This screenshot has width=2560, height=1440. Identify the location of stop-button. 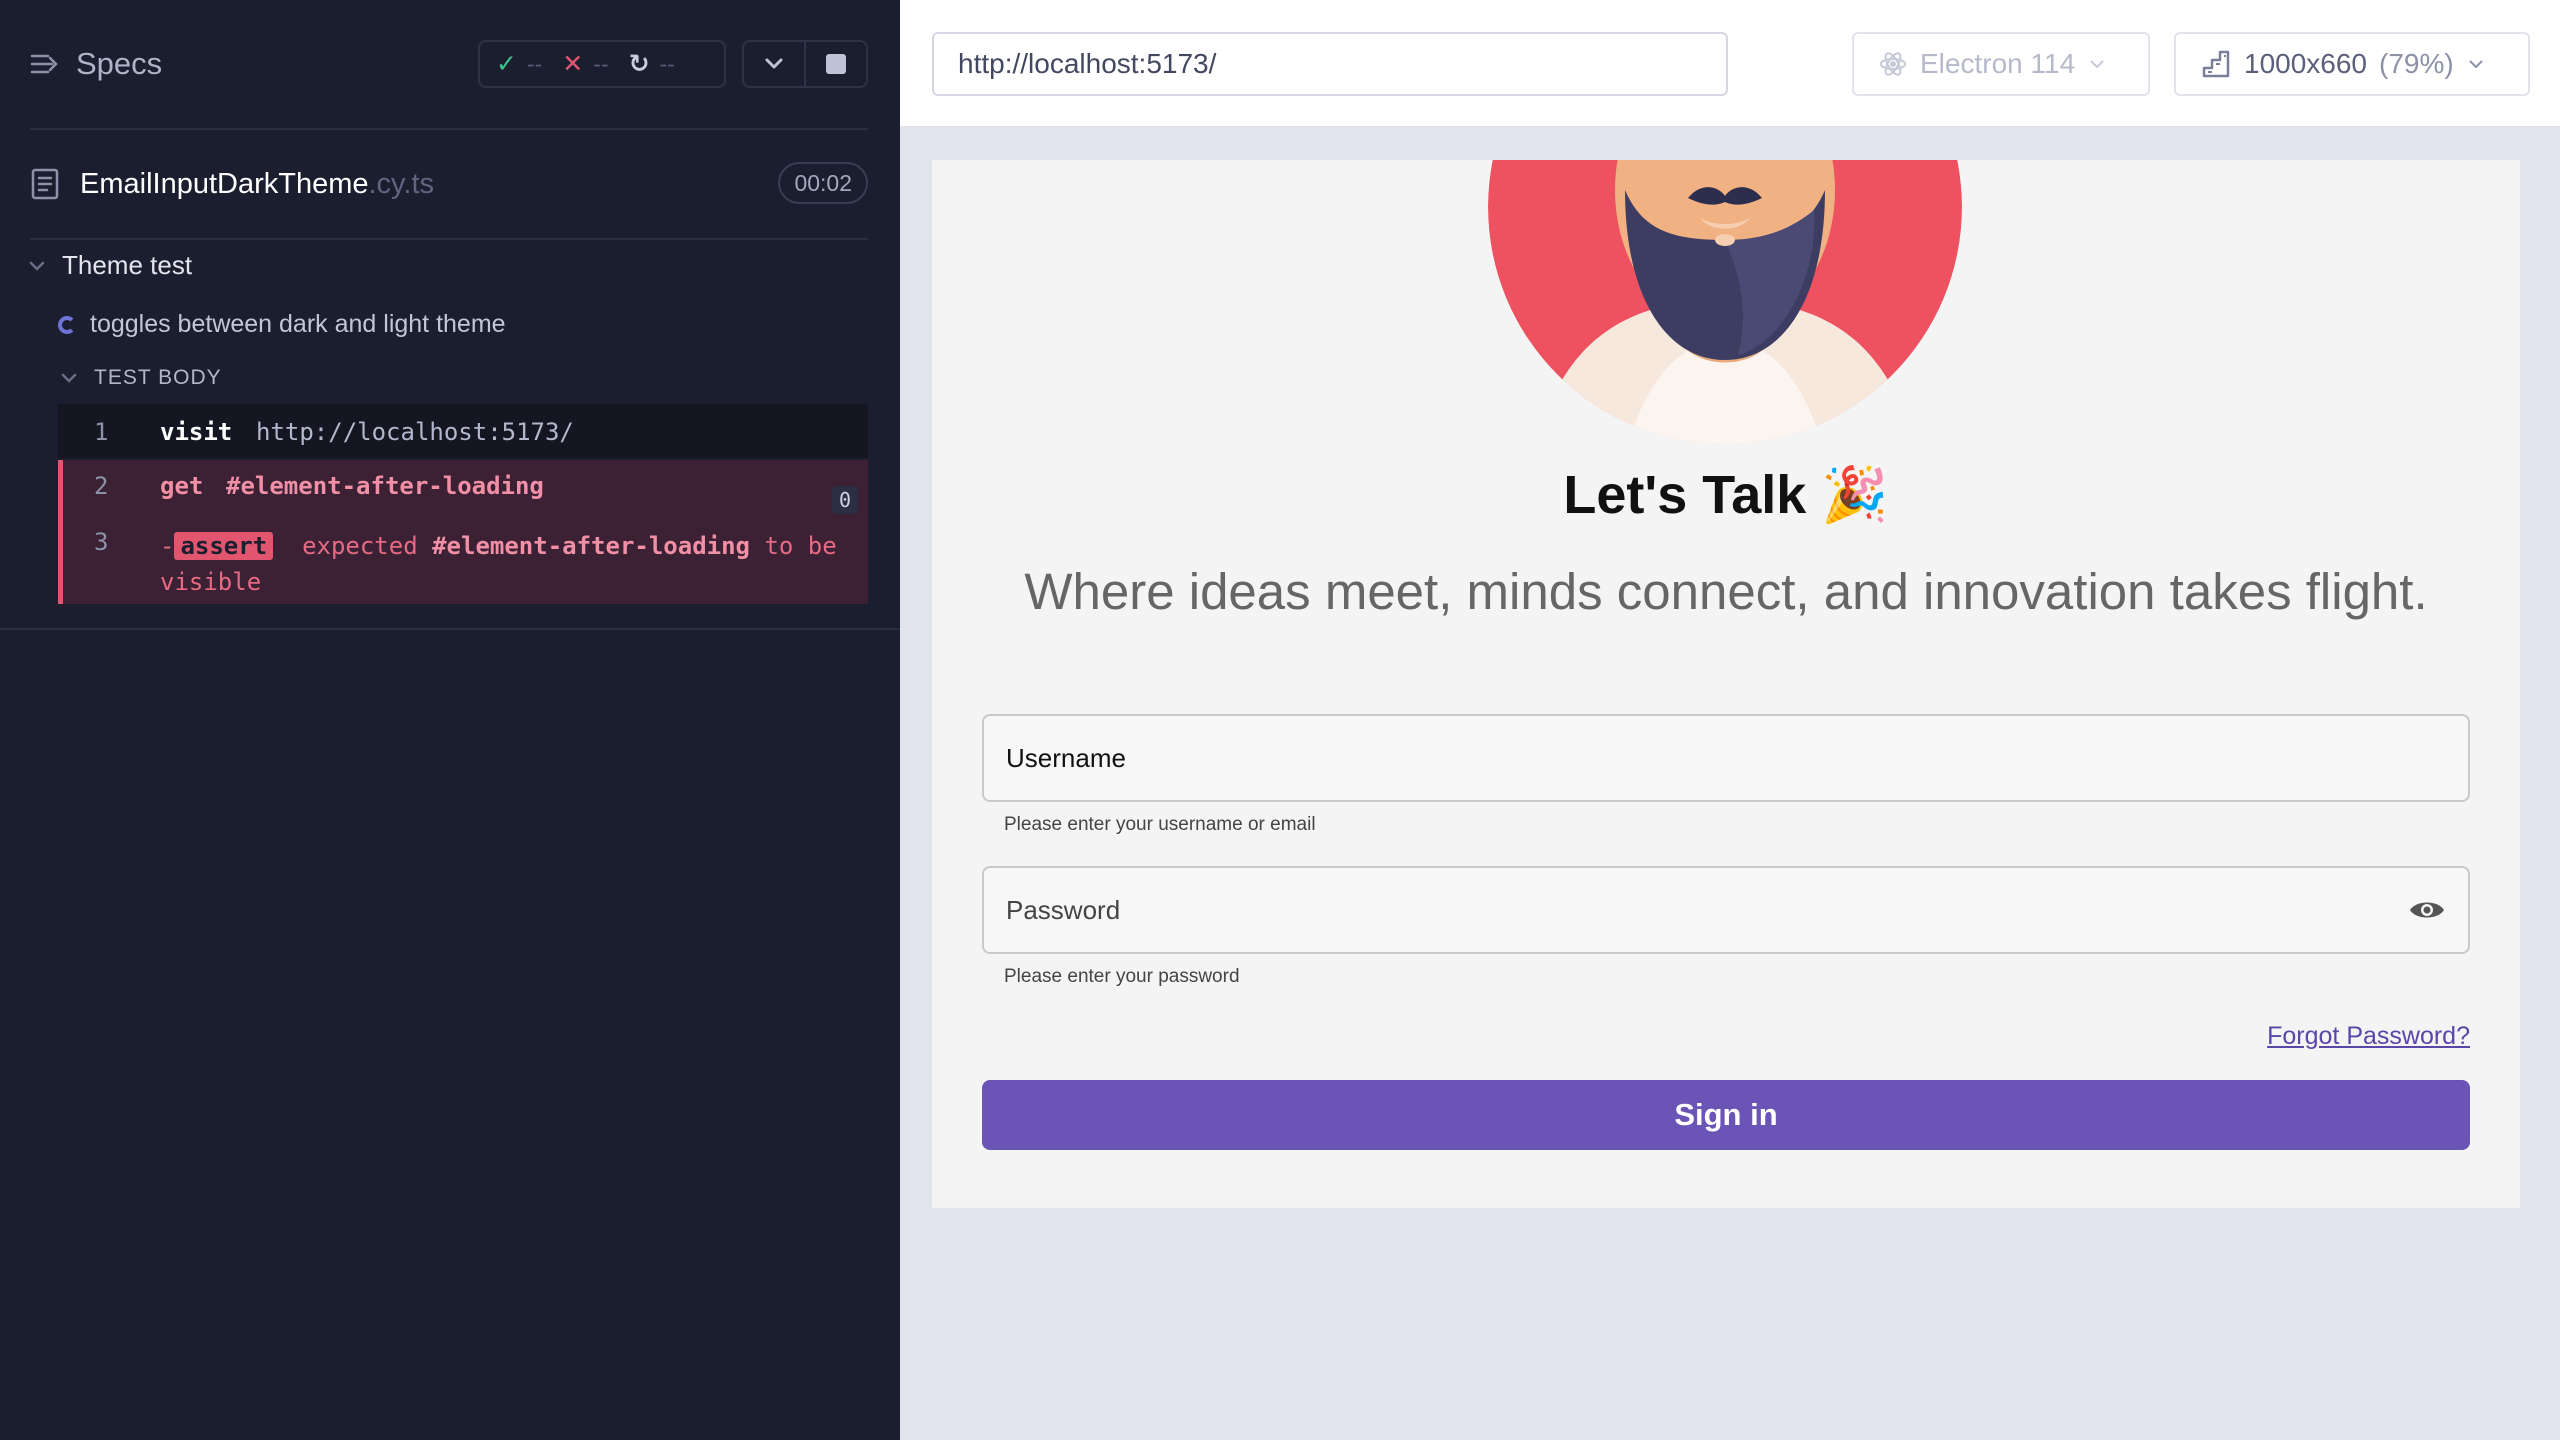
(835, 64).